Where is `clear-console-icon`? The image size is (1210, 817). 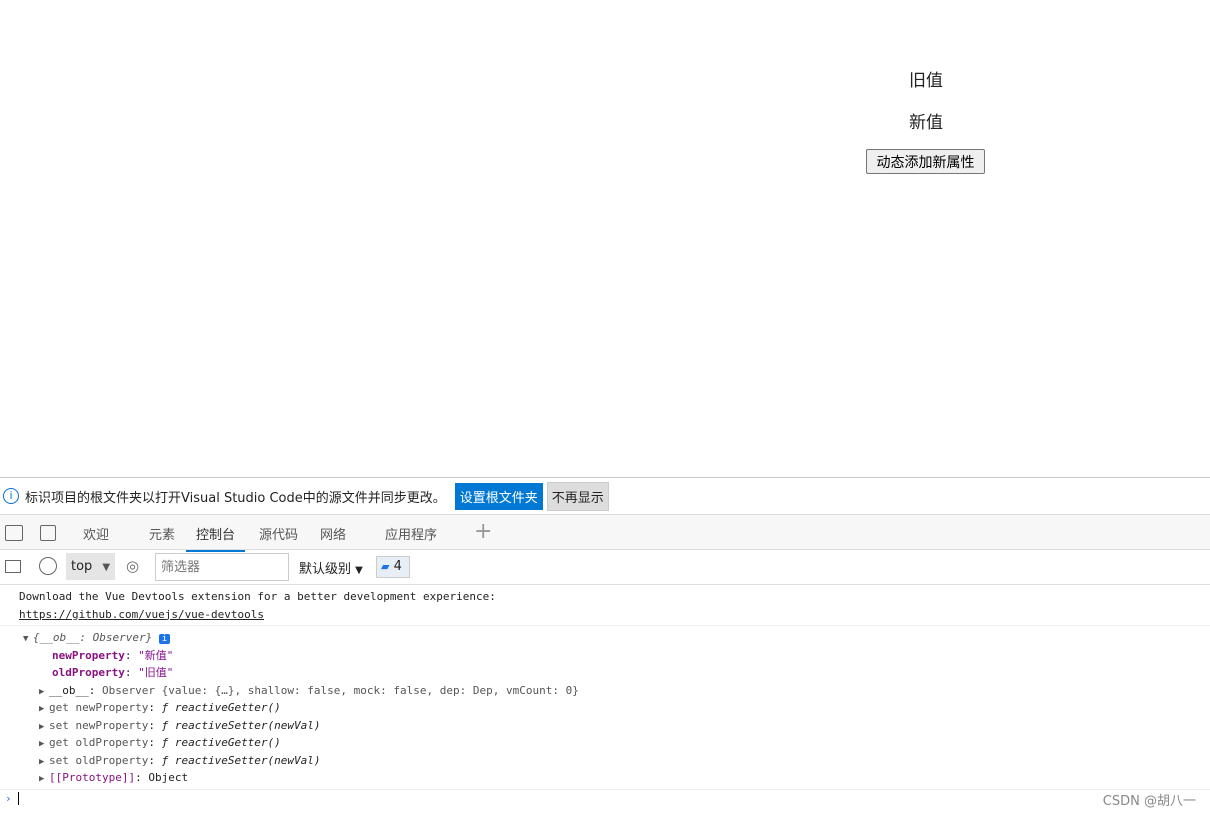 clear-console-icon is located at coordinates (48, 566).